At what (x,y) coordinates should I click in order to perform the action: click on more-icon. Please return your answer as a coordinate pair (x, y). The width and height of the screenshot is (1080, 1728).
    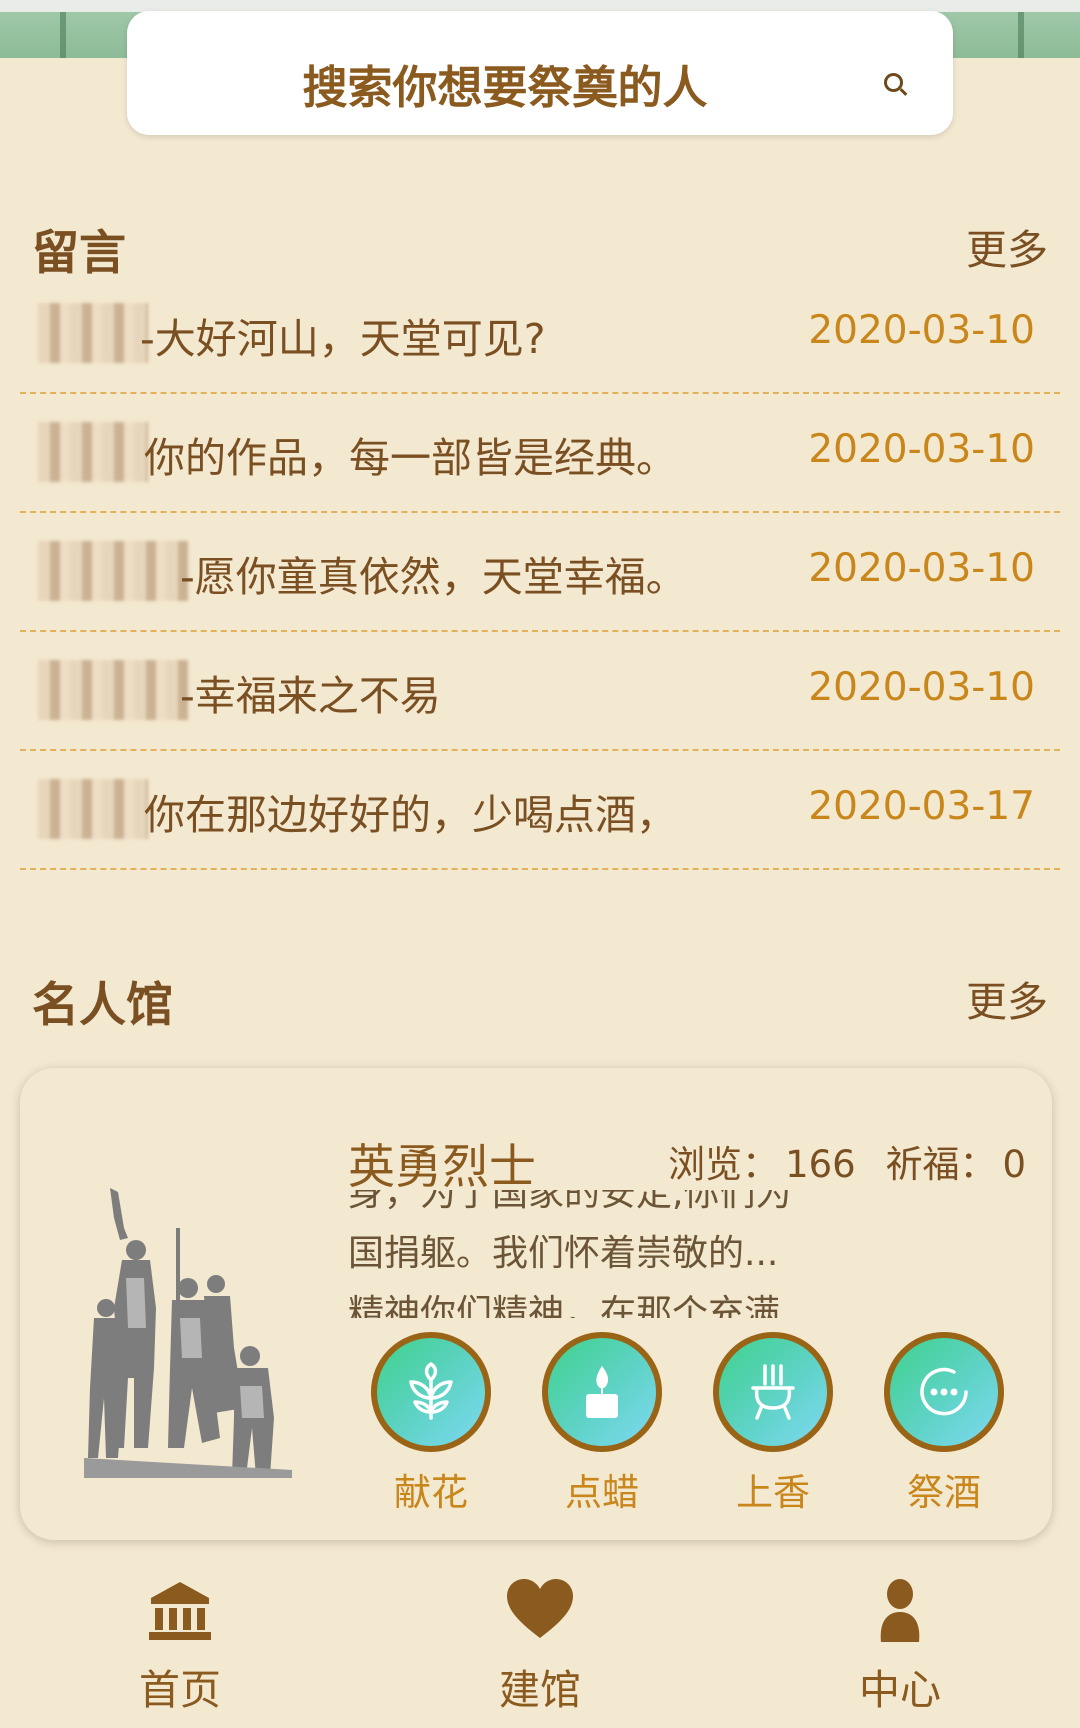
    Looking at the image, I should click on (944, 1391).